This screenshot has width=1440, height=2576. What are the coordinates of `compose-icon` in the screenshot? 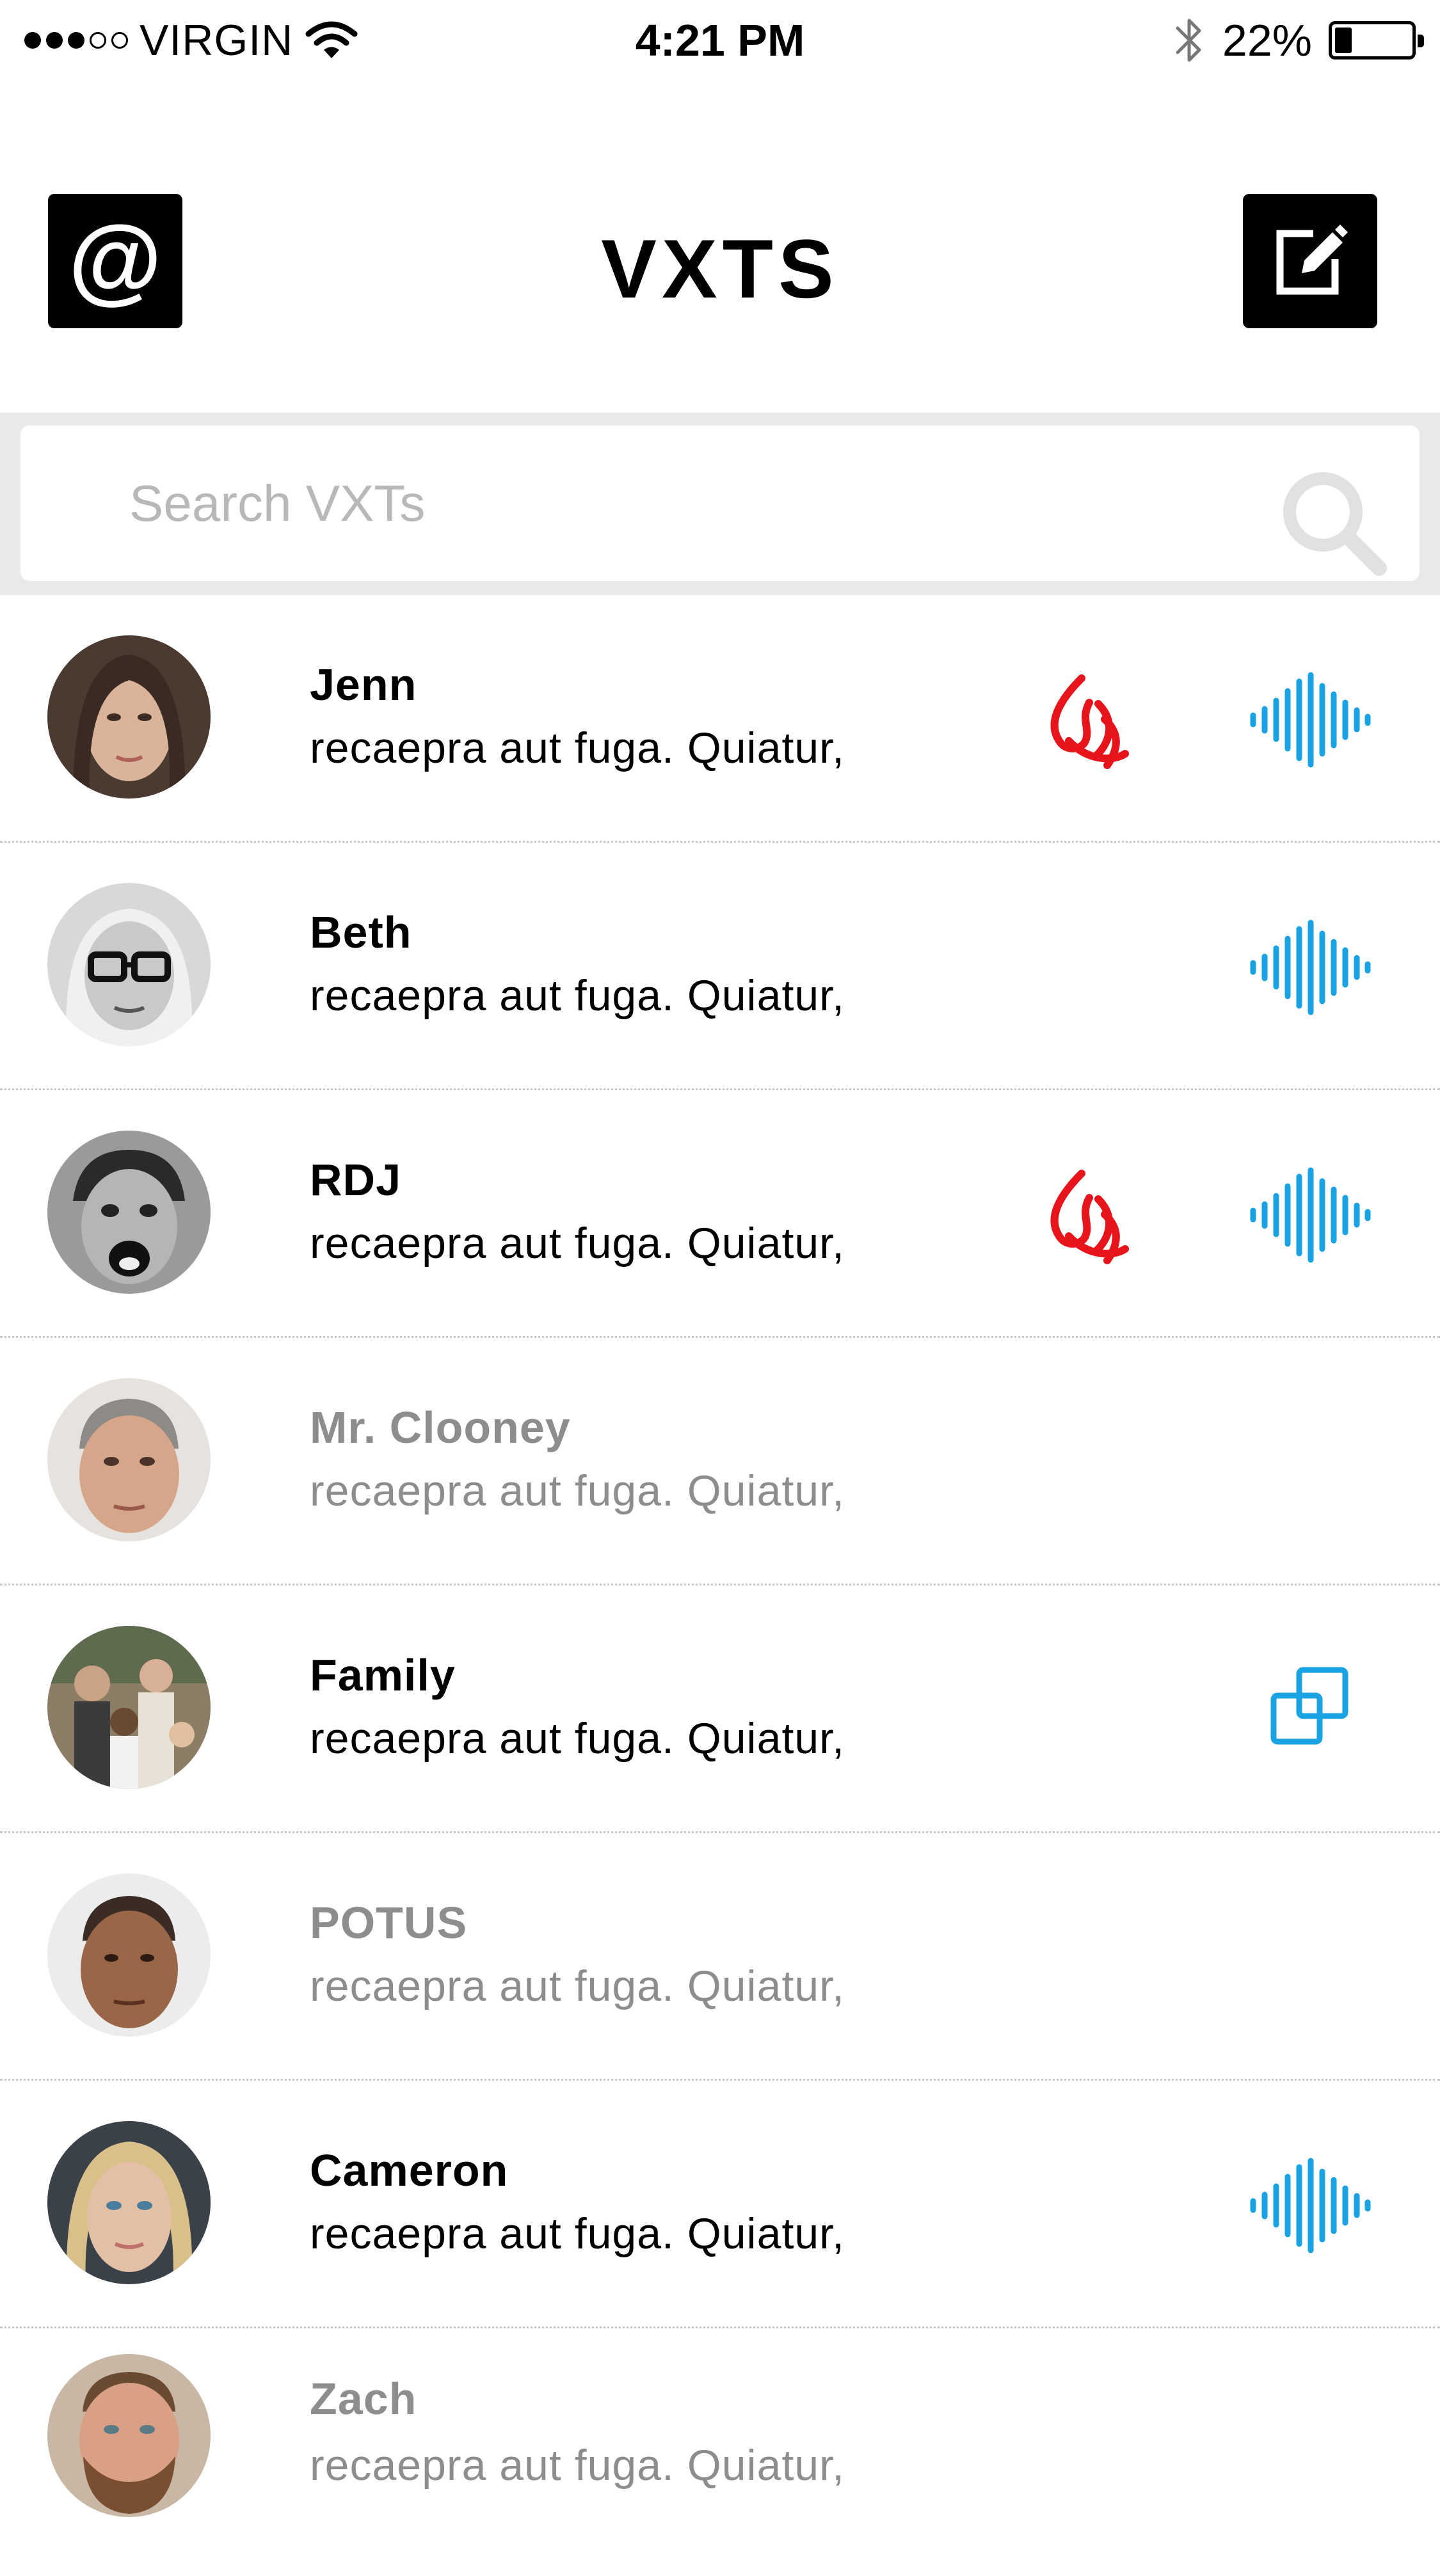 It's located at (1312, 260).